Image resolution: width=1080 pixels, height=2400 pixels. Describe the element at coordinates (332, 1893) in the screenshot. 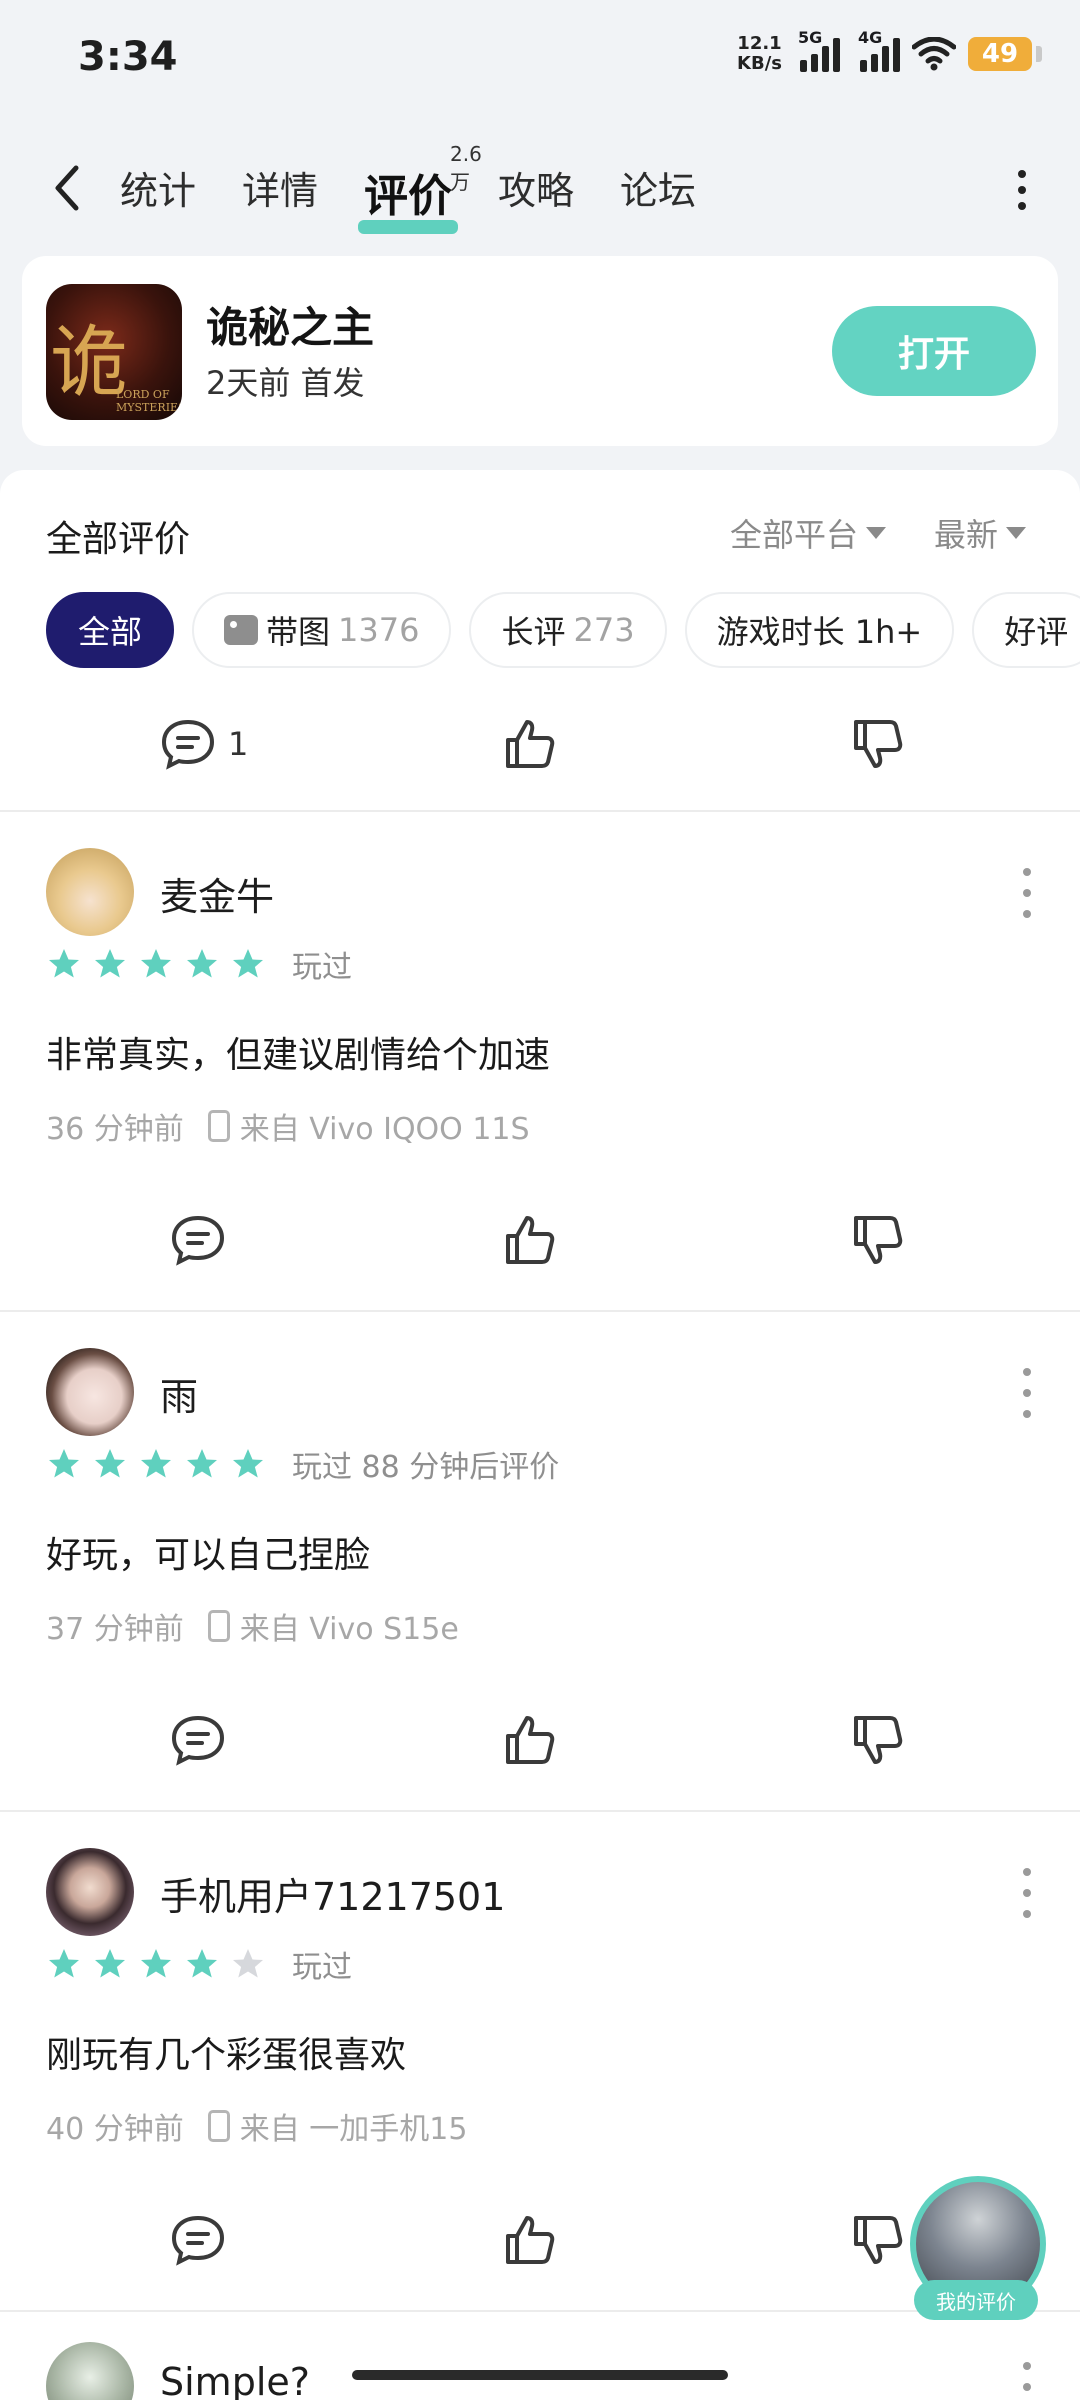

I see `username: 手机用户71217501` at that location.